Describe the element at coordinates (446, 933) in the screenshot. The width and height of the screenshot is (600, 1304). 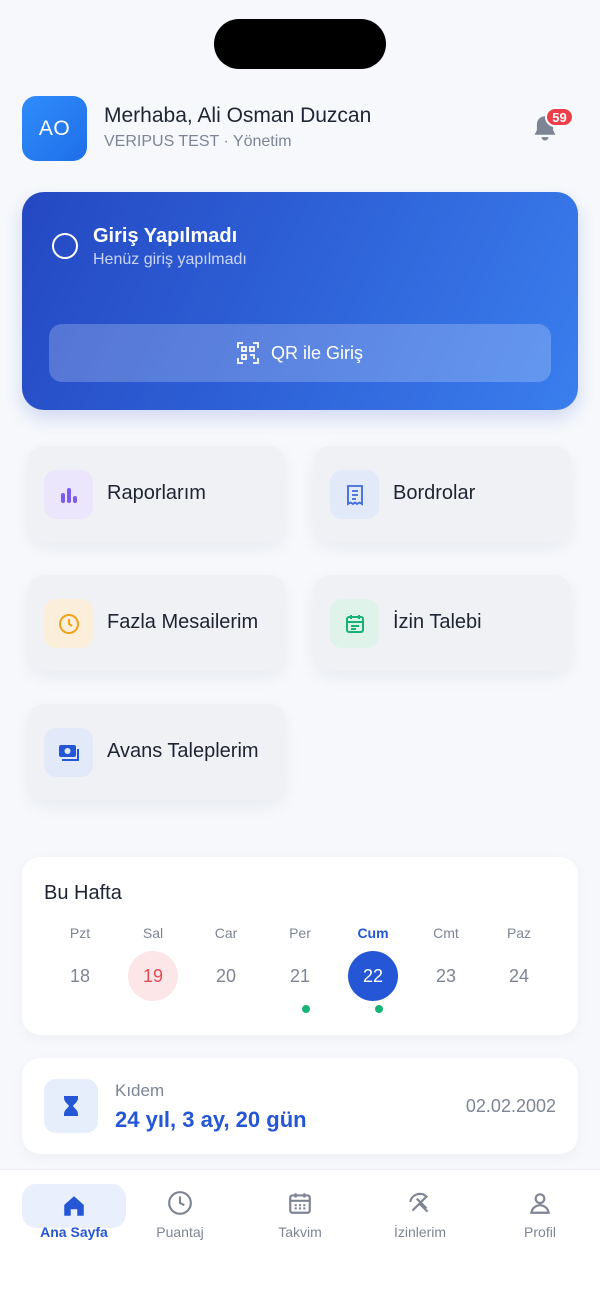
I see `day-name: Cmt` at that location.